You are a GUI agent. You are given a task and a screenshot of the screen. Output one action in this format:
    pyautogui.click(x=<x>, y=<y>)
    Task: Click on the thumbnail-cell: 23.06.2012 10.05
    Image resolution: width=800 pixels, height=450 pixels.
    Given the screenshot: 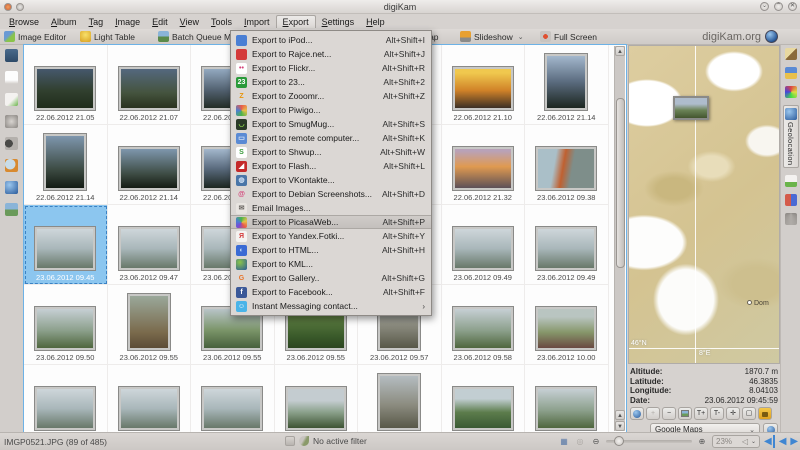 What is the action you would take?
    pyautogui.click(x=316, y=398)
    